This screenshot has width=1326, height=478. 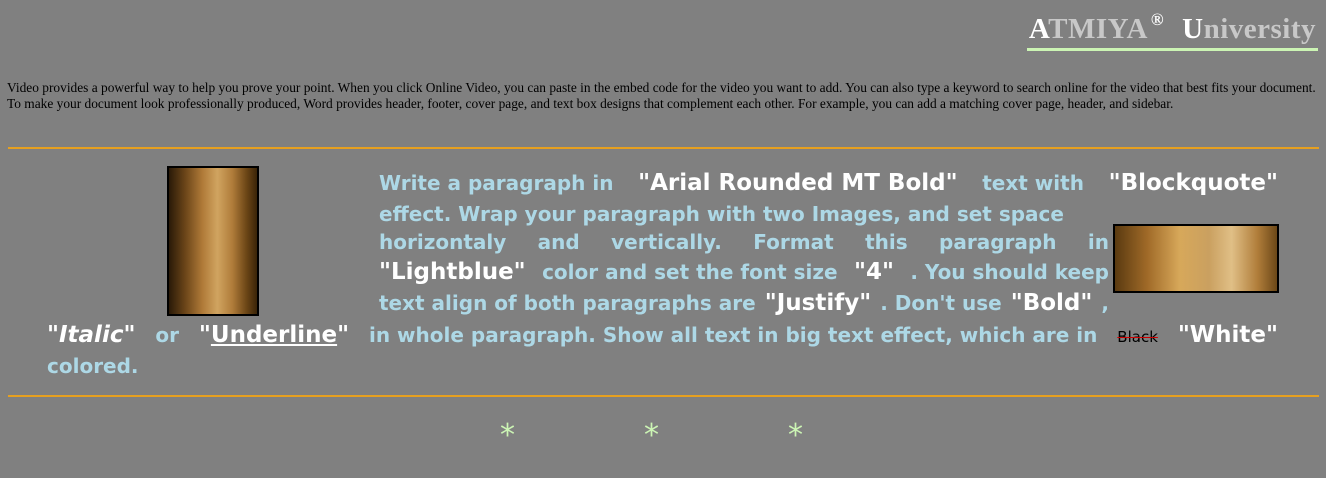 What do you see at coordinates (496, 183) in the screenshot?
I see `quote-text: Write a paragraph in` at bounding box center [496, 183].